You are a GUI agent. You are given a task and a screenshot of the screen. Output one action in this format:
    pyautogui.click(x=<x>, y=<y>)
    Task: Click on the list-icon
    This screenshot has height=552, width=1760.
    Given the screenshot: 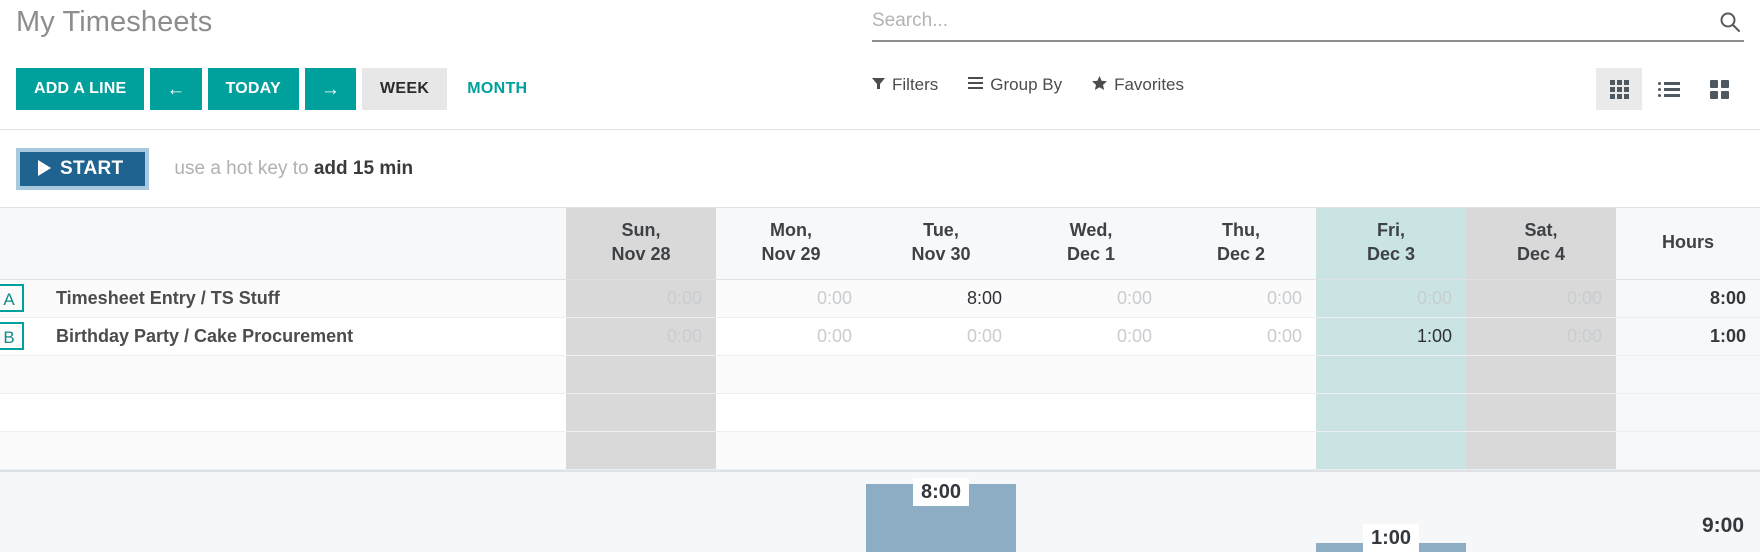 What is the action you would take?
    pyautogui.click(x=1669, y=89)
    